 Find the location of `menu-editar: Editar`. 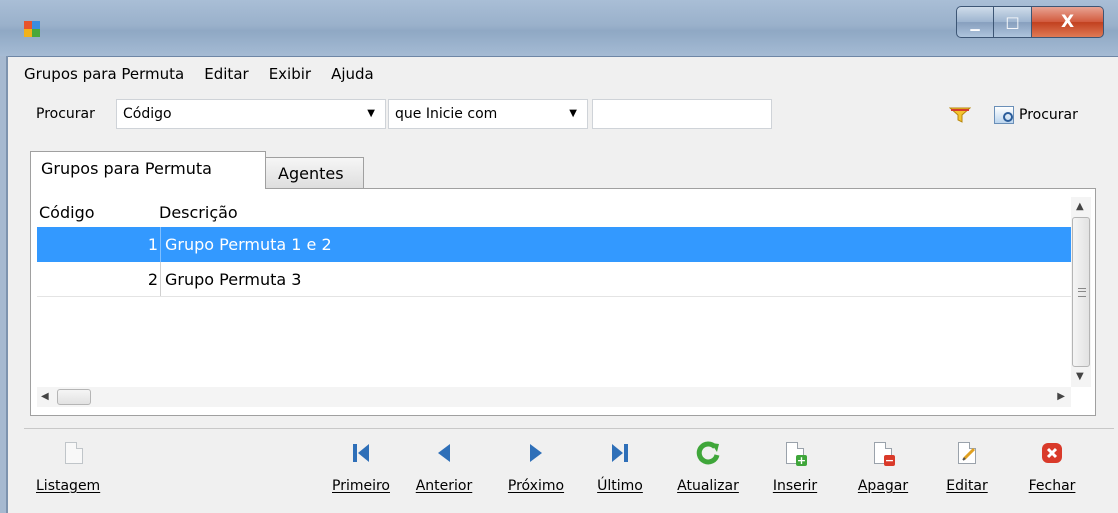

menu-editar: Editar is located at coordinates (226, 74).